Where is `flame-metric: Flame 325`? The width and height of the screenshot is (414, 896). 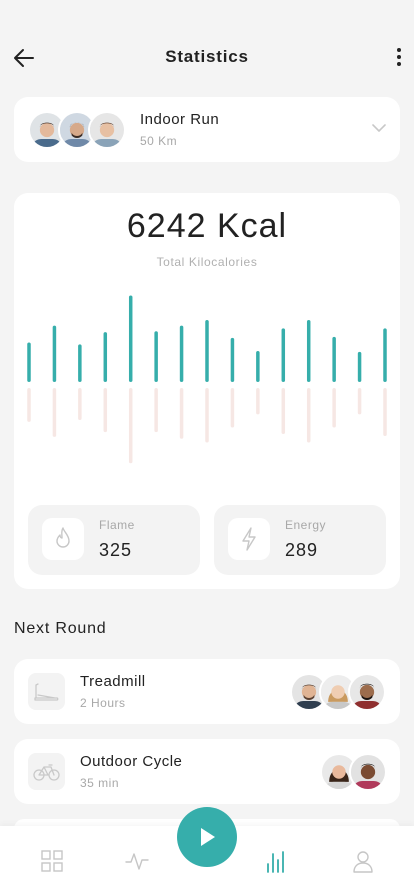 flame-metric: Flame 325 is located at coordinates (114, 540).